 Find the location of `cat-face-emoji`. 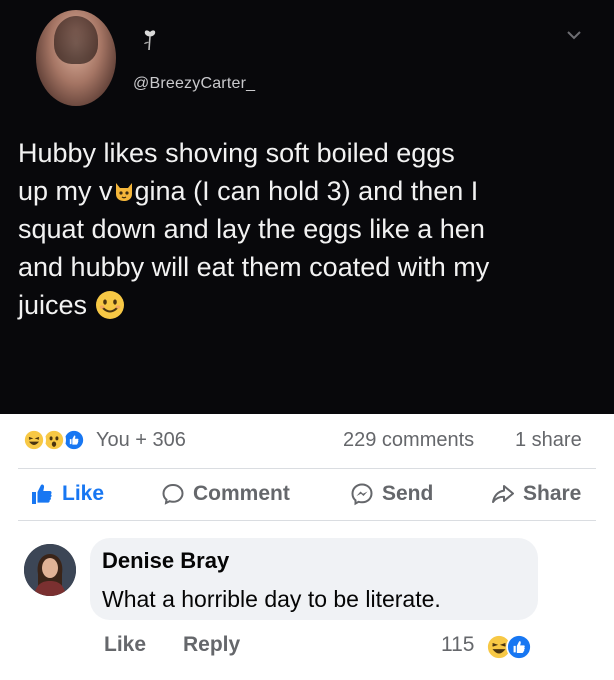

cat-face-emoji is located at coordinates (123, 192).